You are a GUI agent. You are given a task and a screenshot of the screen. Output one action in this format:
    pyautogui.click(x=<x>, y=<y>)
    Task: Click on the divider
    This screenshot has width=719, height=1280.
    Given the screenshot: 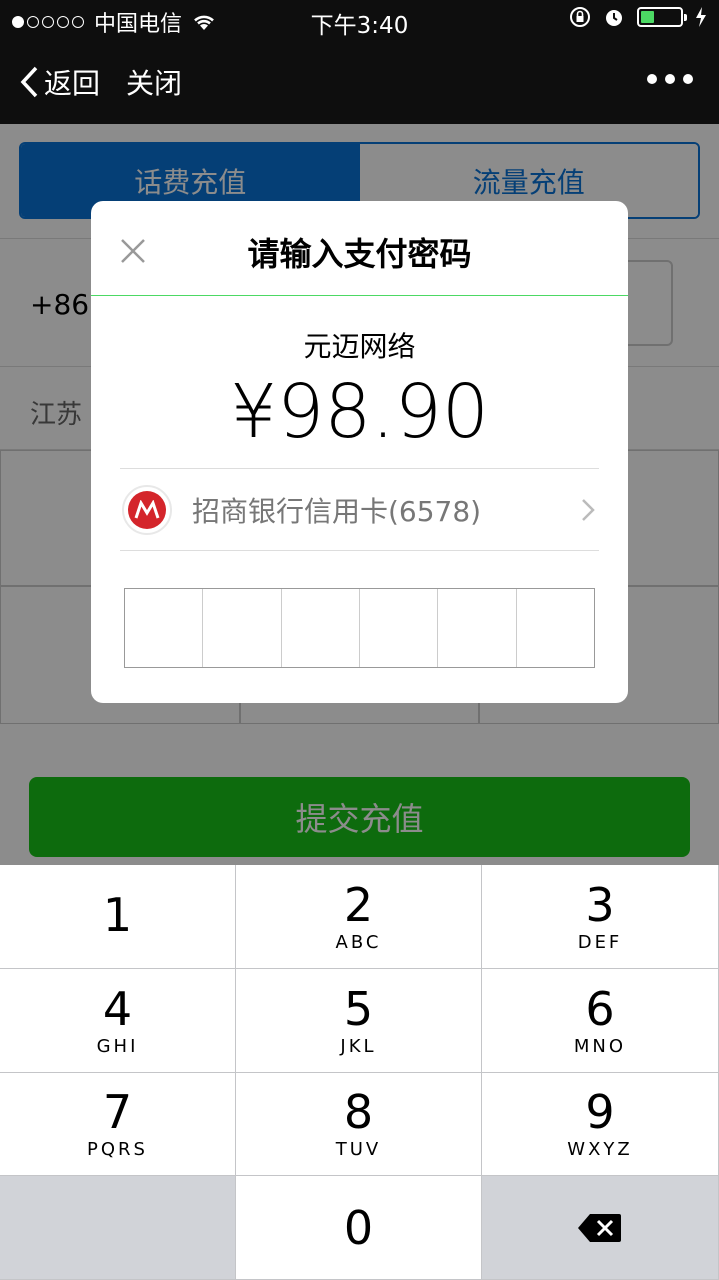 What is the action you would take?
    pyautogui.click(x=359, y=550)
    